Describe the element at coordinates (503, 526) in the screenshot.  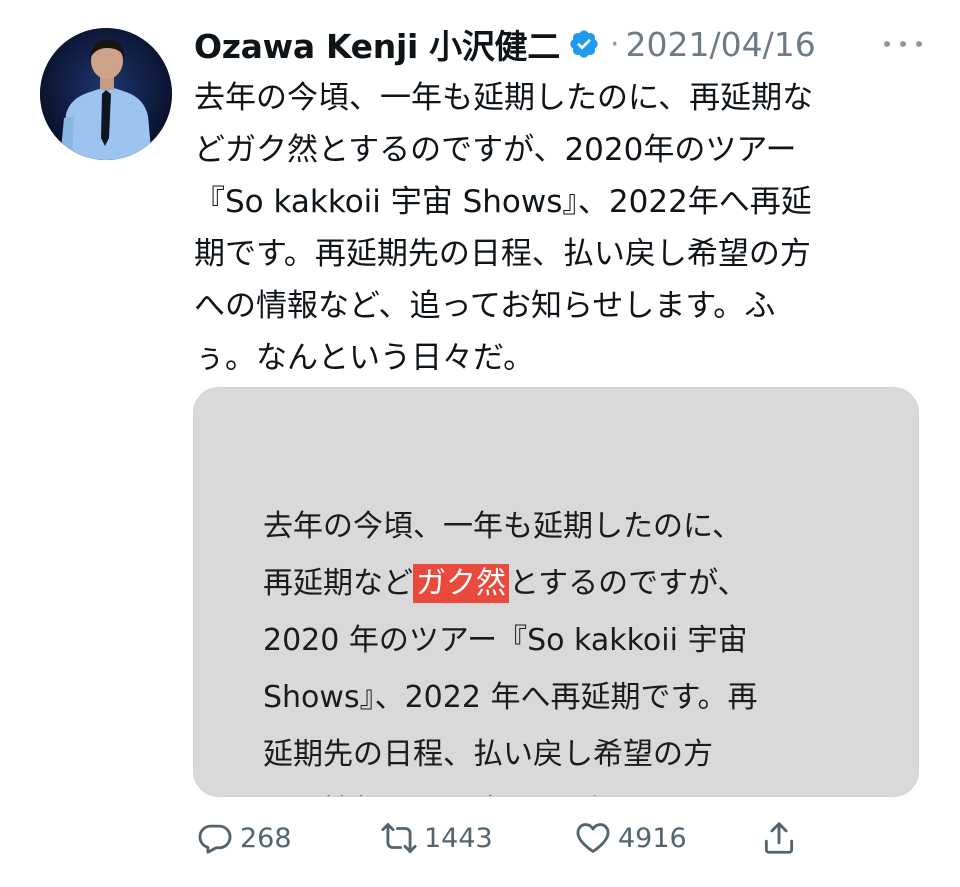
I see `media-text-line: 去年の今頃、一年も延期したのに、` at that location.